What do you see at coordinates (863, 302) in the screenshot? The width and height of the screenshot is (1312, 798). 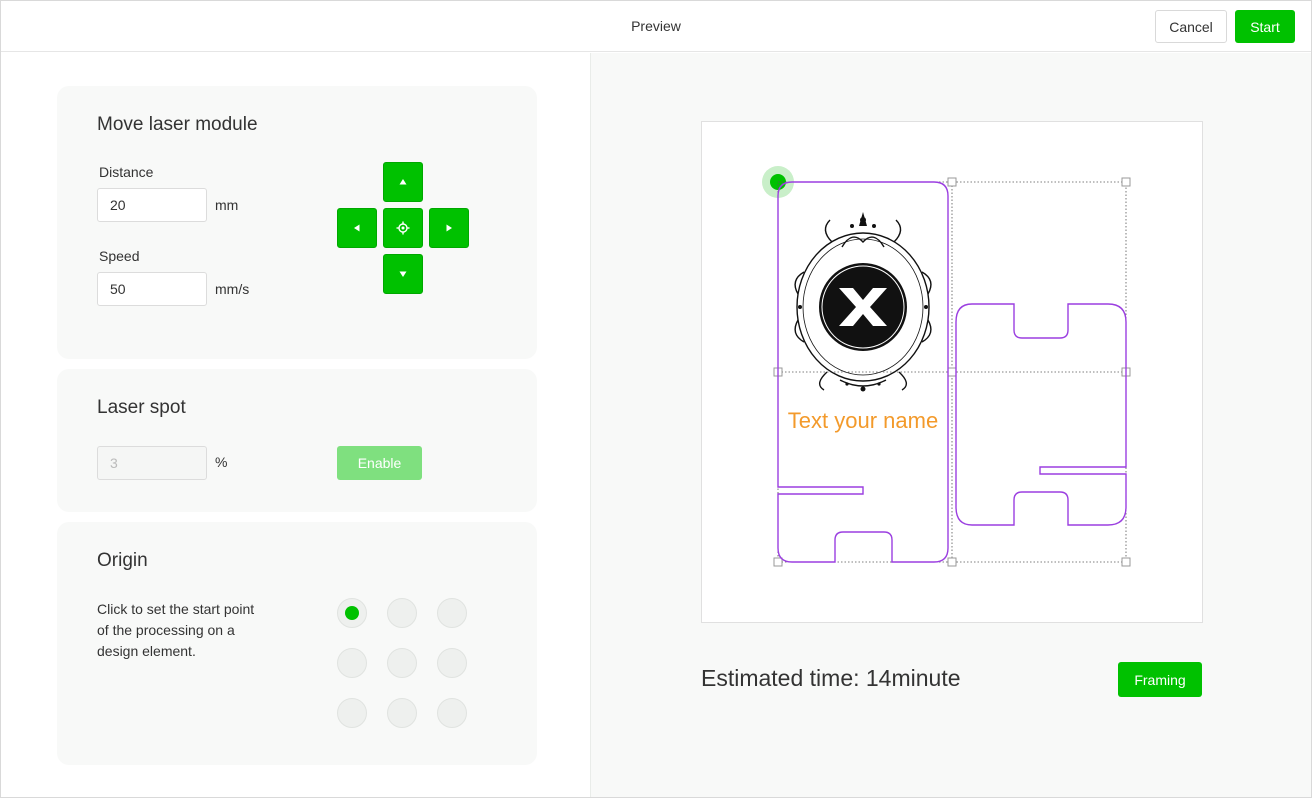 I see `emblem-logo` at bounding box center [863, 302].